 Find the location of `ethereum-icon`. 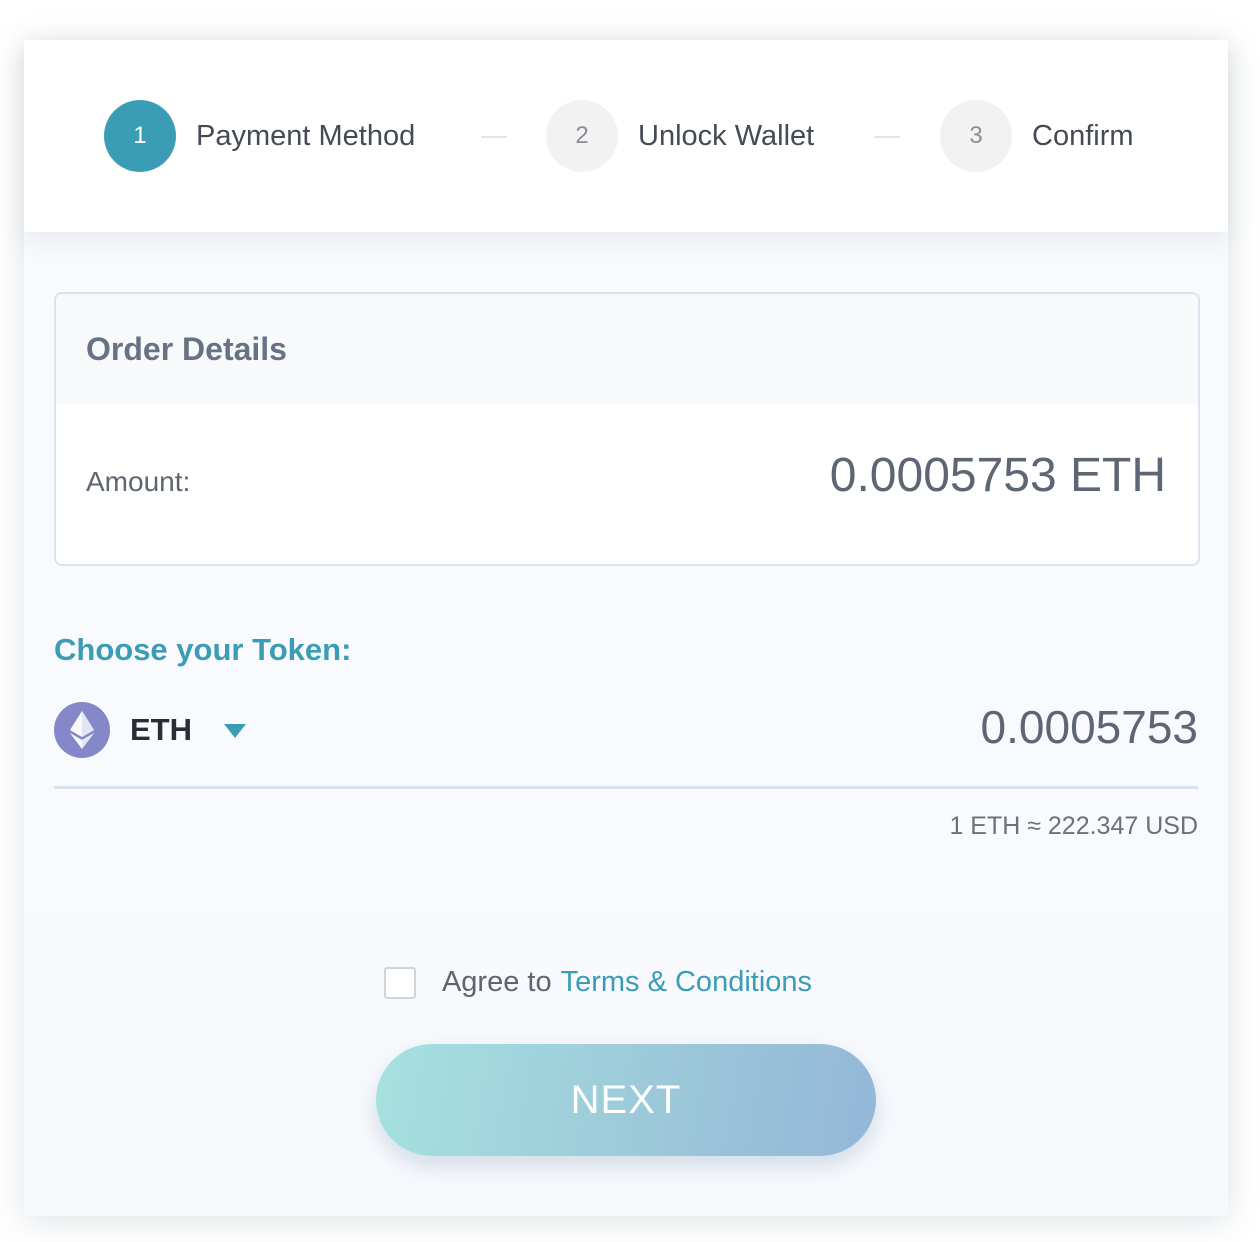

ethereum-icon is located at coordinates (82, 730).